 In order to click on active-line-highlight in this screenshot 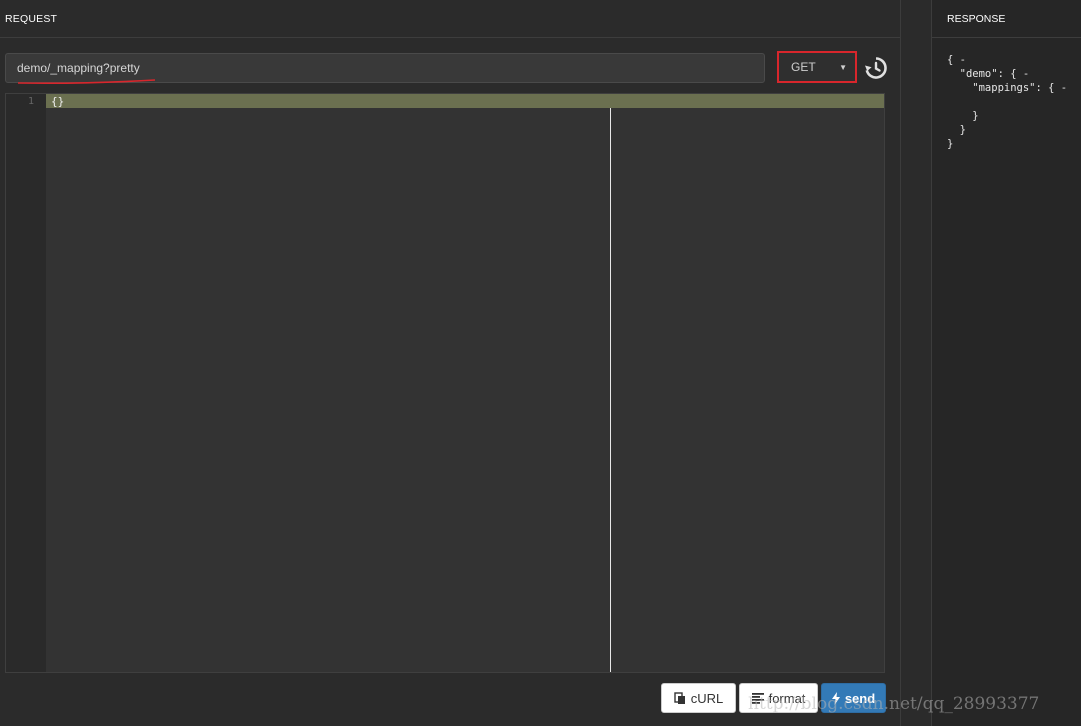, I will do `click(465, 101)`.